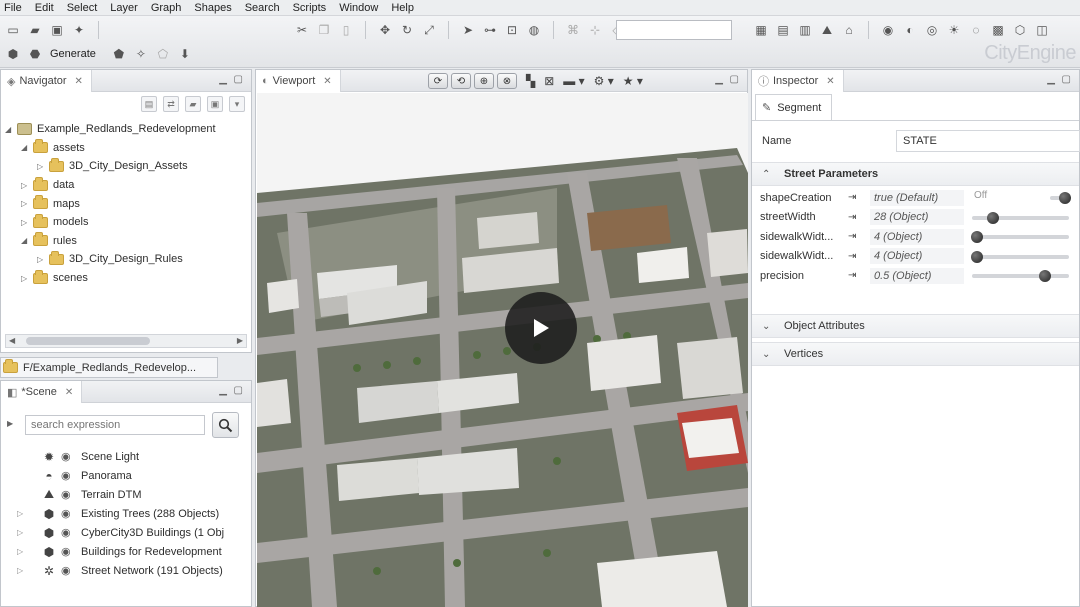 This screenshot has height=607, width=1080. What do you see at coordinates (120, 475) in the screenshot?
I see `scene-layer: ◓ ◉ Panorama` at bounding box center [120, 475].